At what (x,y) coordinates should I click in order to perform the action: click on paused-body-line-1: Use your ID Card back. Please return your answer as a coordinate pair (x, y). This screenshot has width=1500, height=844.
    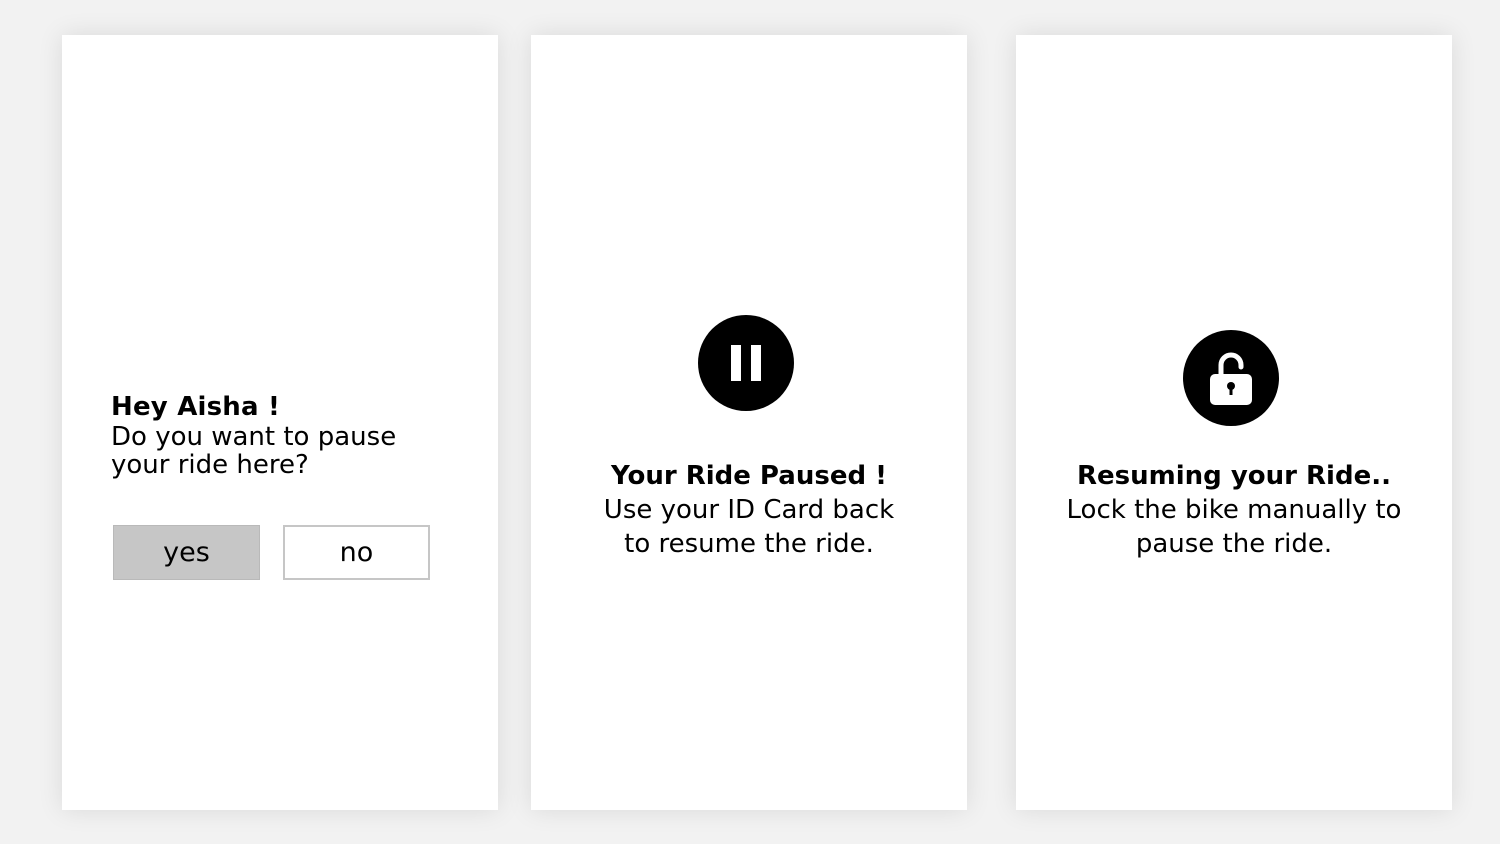
    Looking at the image, I should click on (749, 510).